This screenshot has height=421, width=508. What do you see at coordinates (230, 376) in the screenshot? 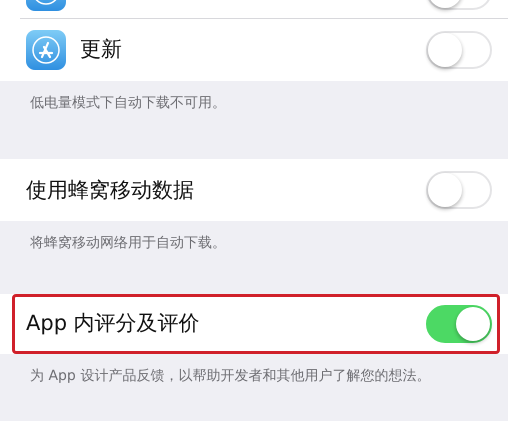
I see `footer-note: 为 App 设计产品反馈，以帮助开发者和其他用户了解您的想法。` at bounding box center [230, 376].